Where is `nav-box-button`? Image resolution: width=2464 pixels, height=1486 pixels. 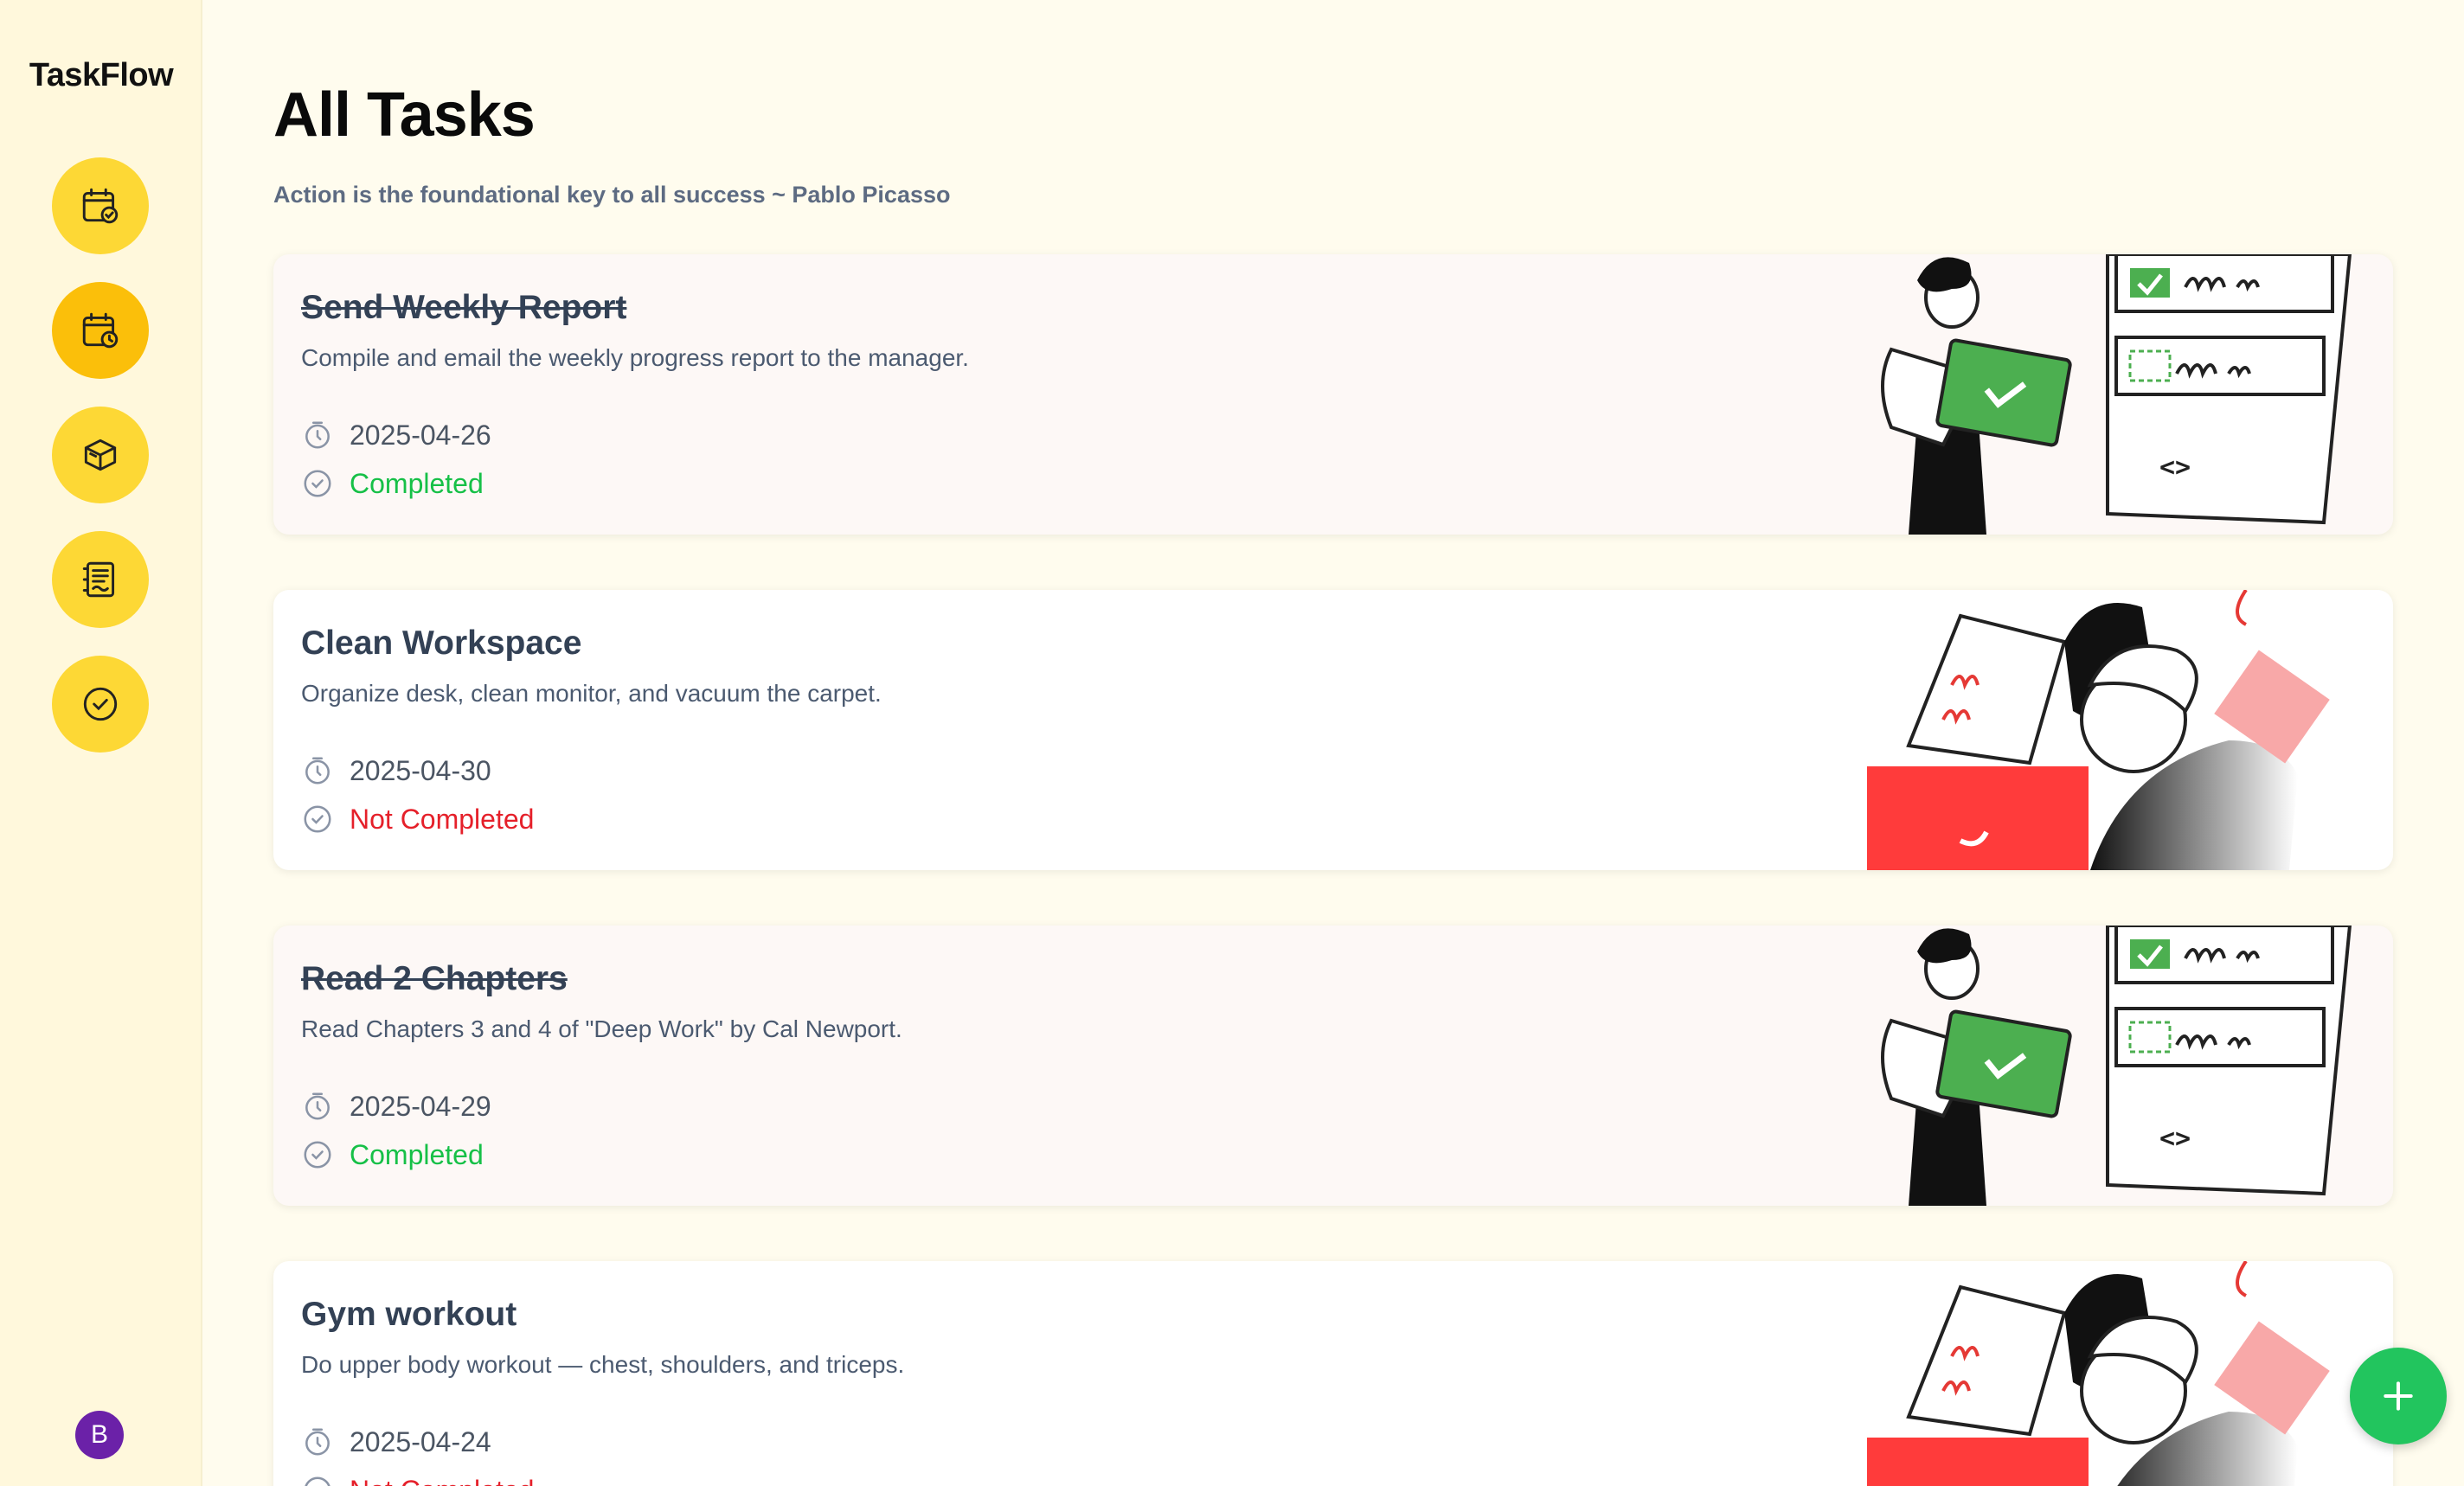
nav-box-button is located at coordinates (100, 455).